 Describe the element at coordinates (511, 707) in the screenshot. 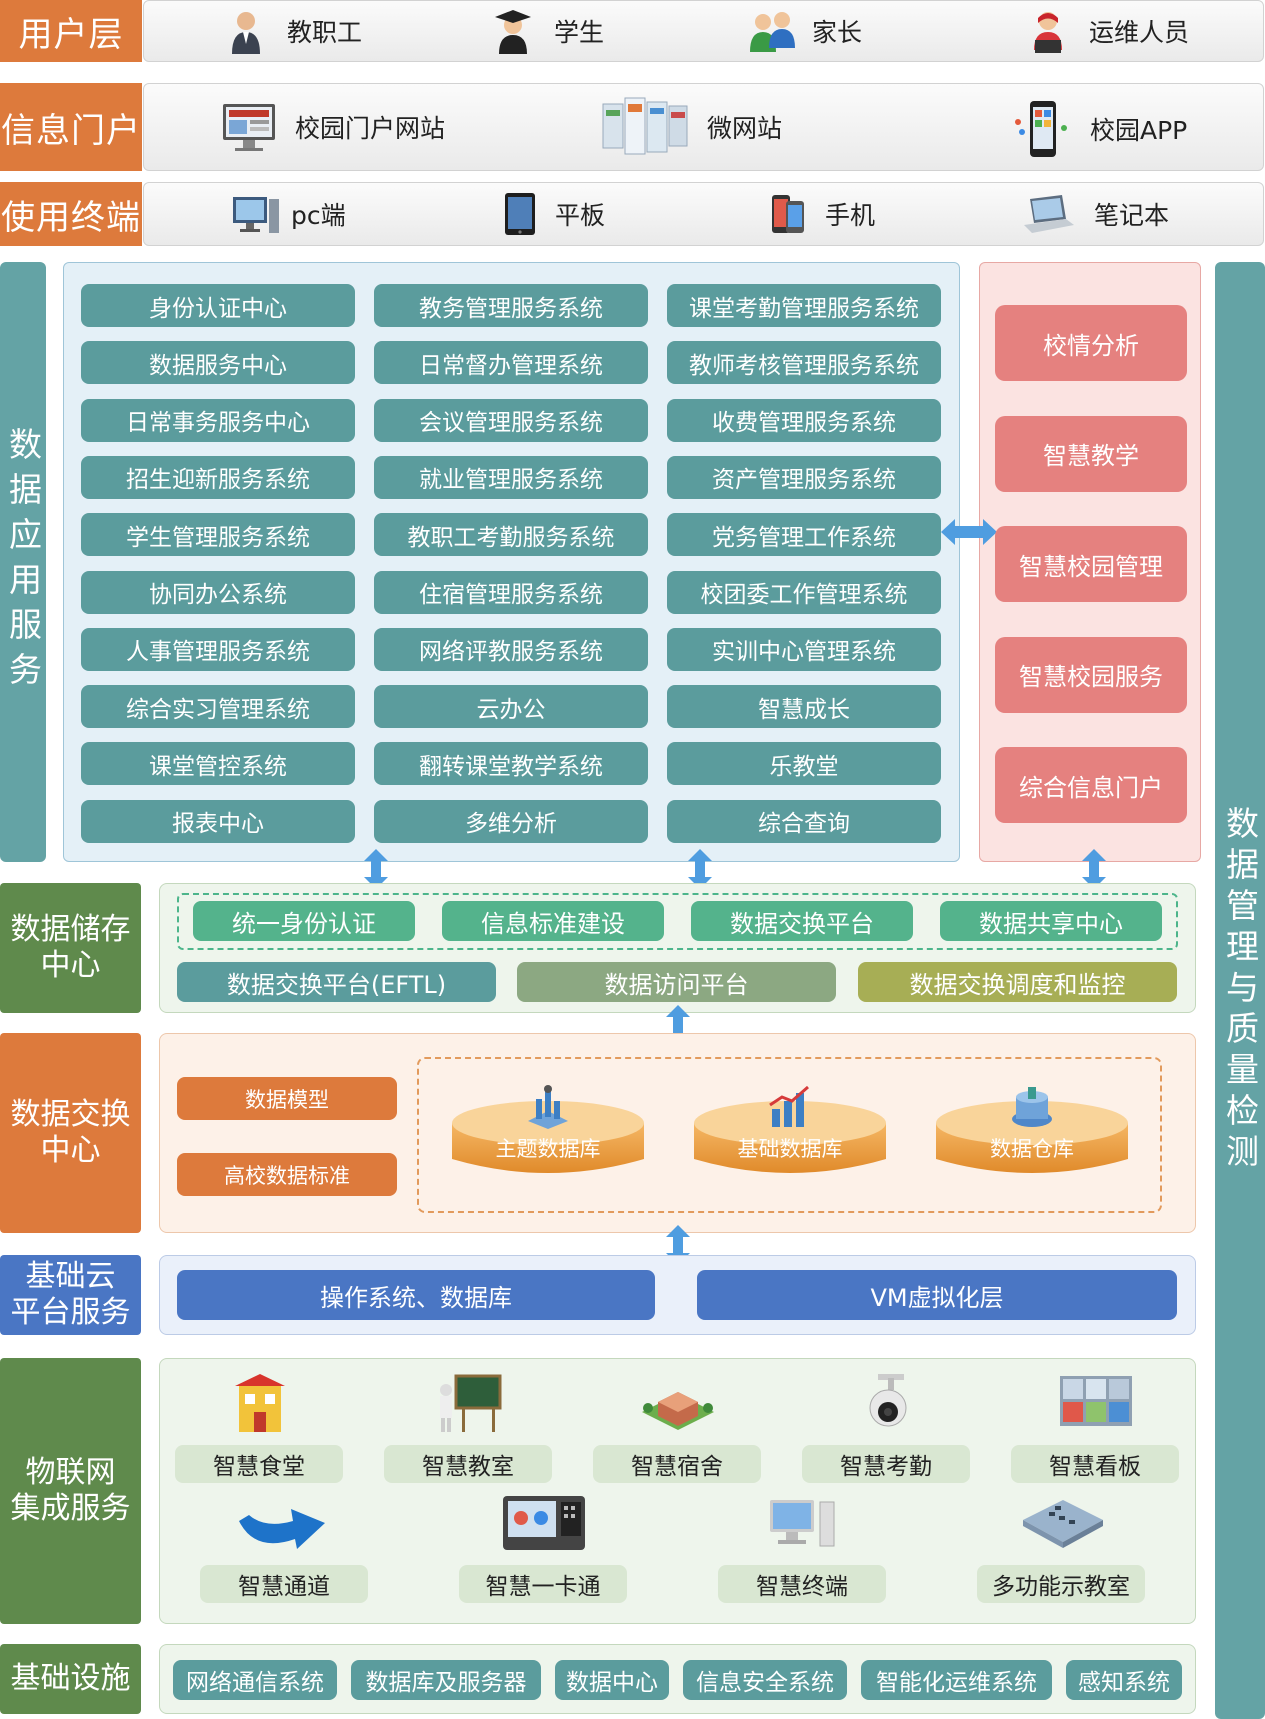

I see `app-system-pill: 云办公` at that location.